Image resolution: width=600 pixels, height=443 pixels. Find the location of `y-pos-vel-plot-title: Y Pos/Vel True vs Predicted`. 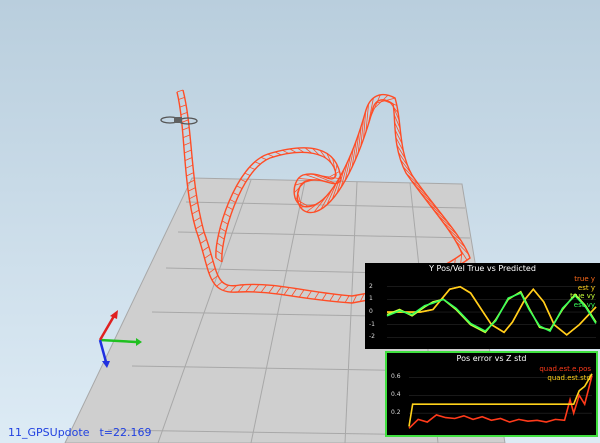

y-pos-vel-plot-title: Y Pos/Vel True vs Predicted is located at coordinates (482, 268).